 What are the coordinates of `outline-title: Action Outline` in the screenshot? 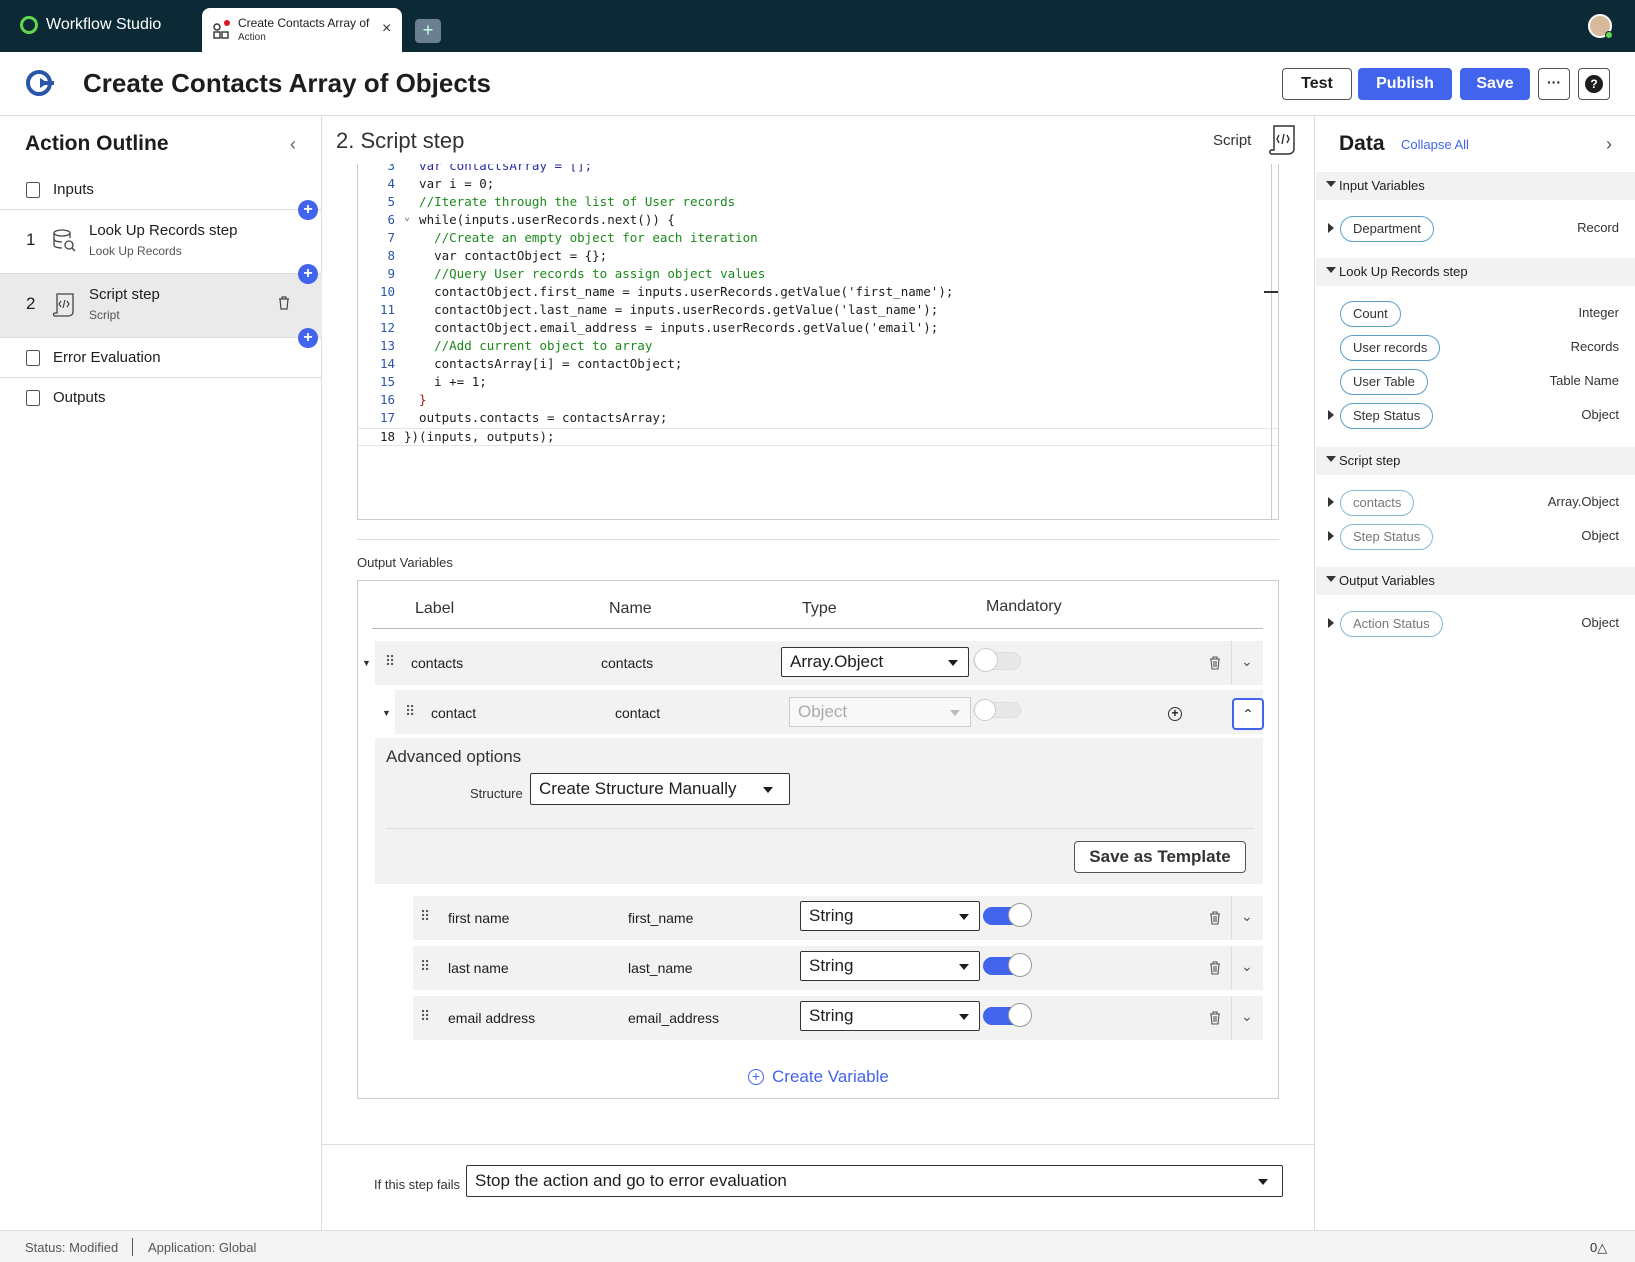 It's located at (97, 143).